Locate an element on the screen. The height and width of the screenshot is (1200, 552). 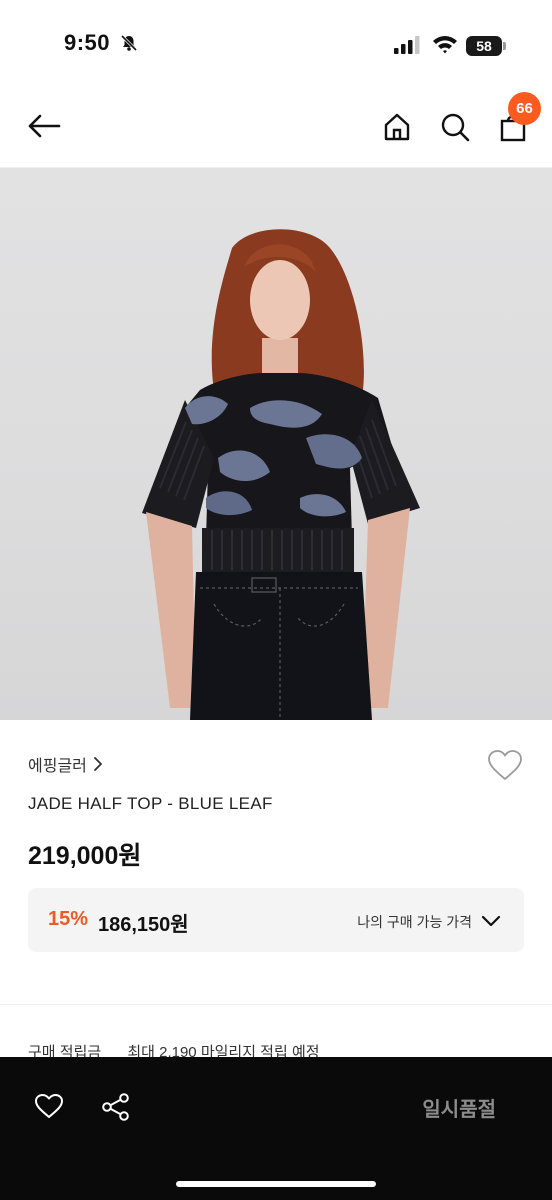
wifi-icon is located at coordinates (445, 46).